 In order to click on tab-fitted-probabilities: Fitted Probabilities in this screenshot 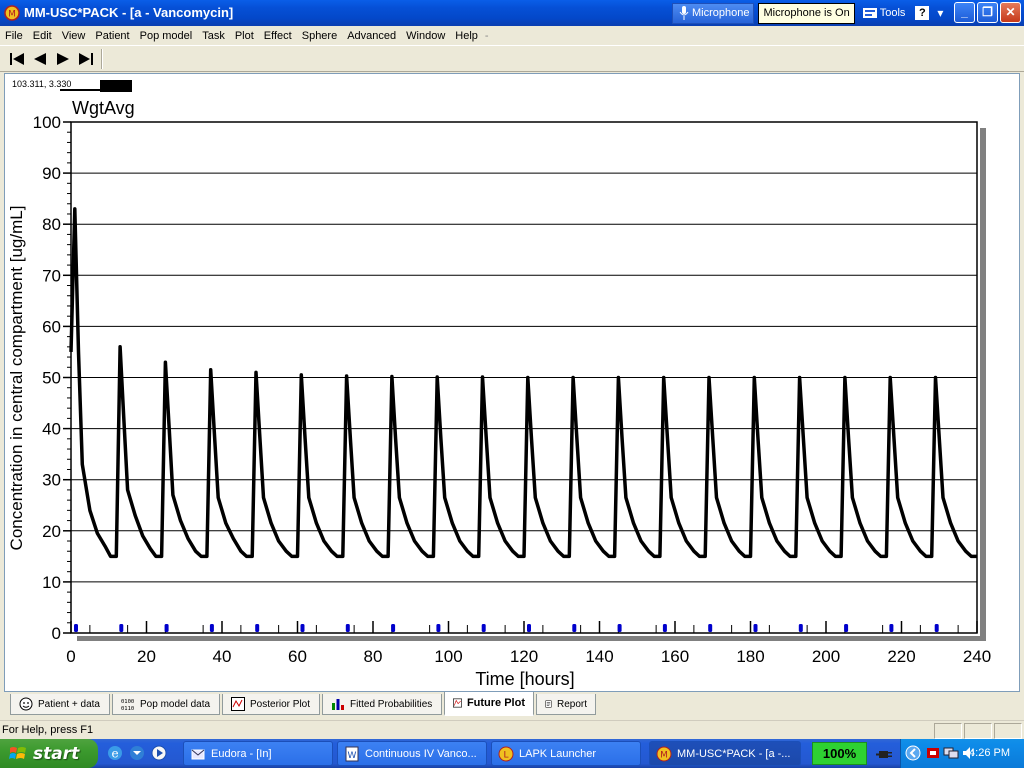, I will do `click(382, 704)`.